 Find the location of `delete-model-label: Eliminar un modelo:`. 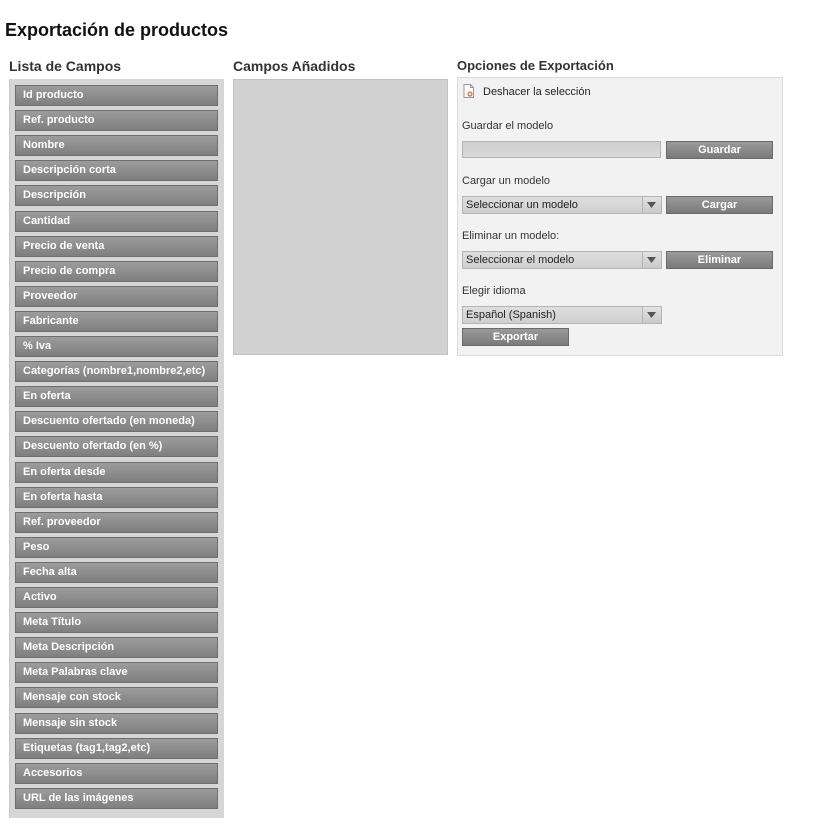

delete-model-label: Eliminar un modelo: is located at coordinates (511, 236).